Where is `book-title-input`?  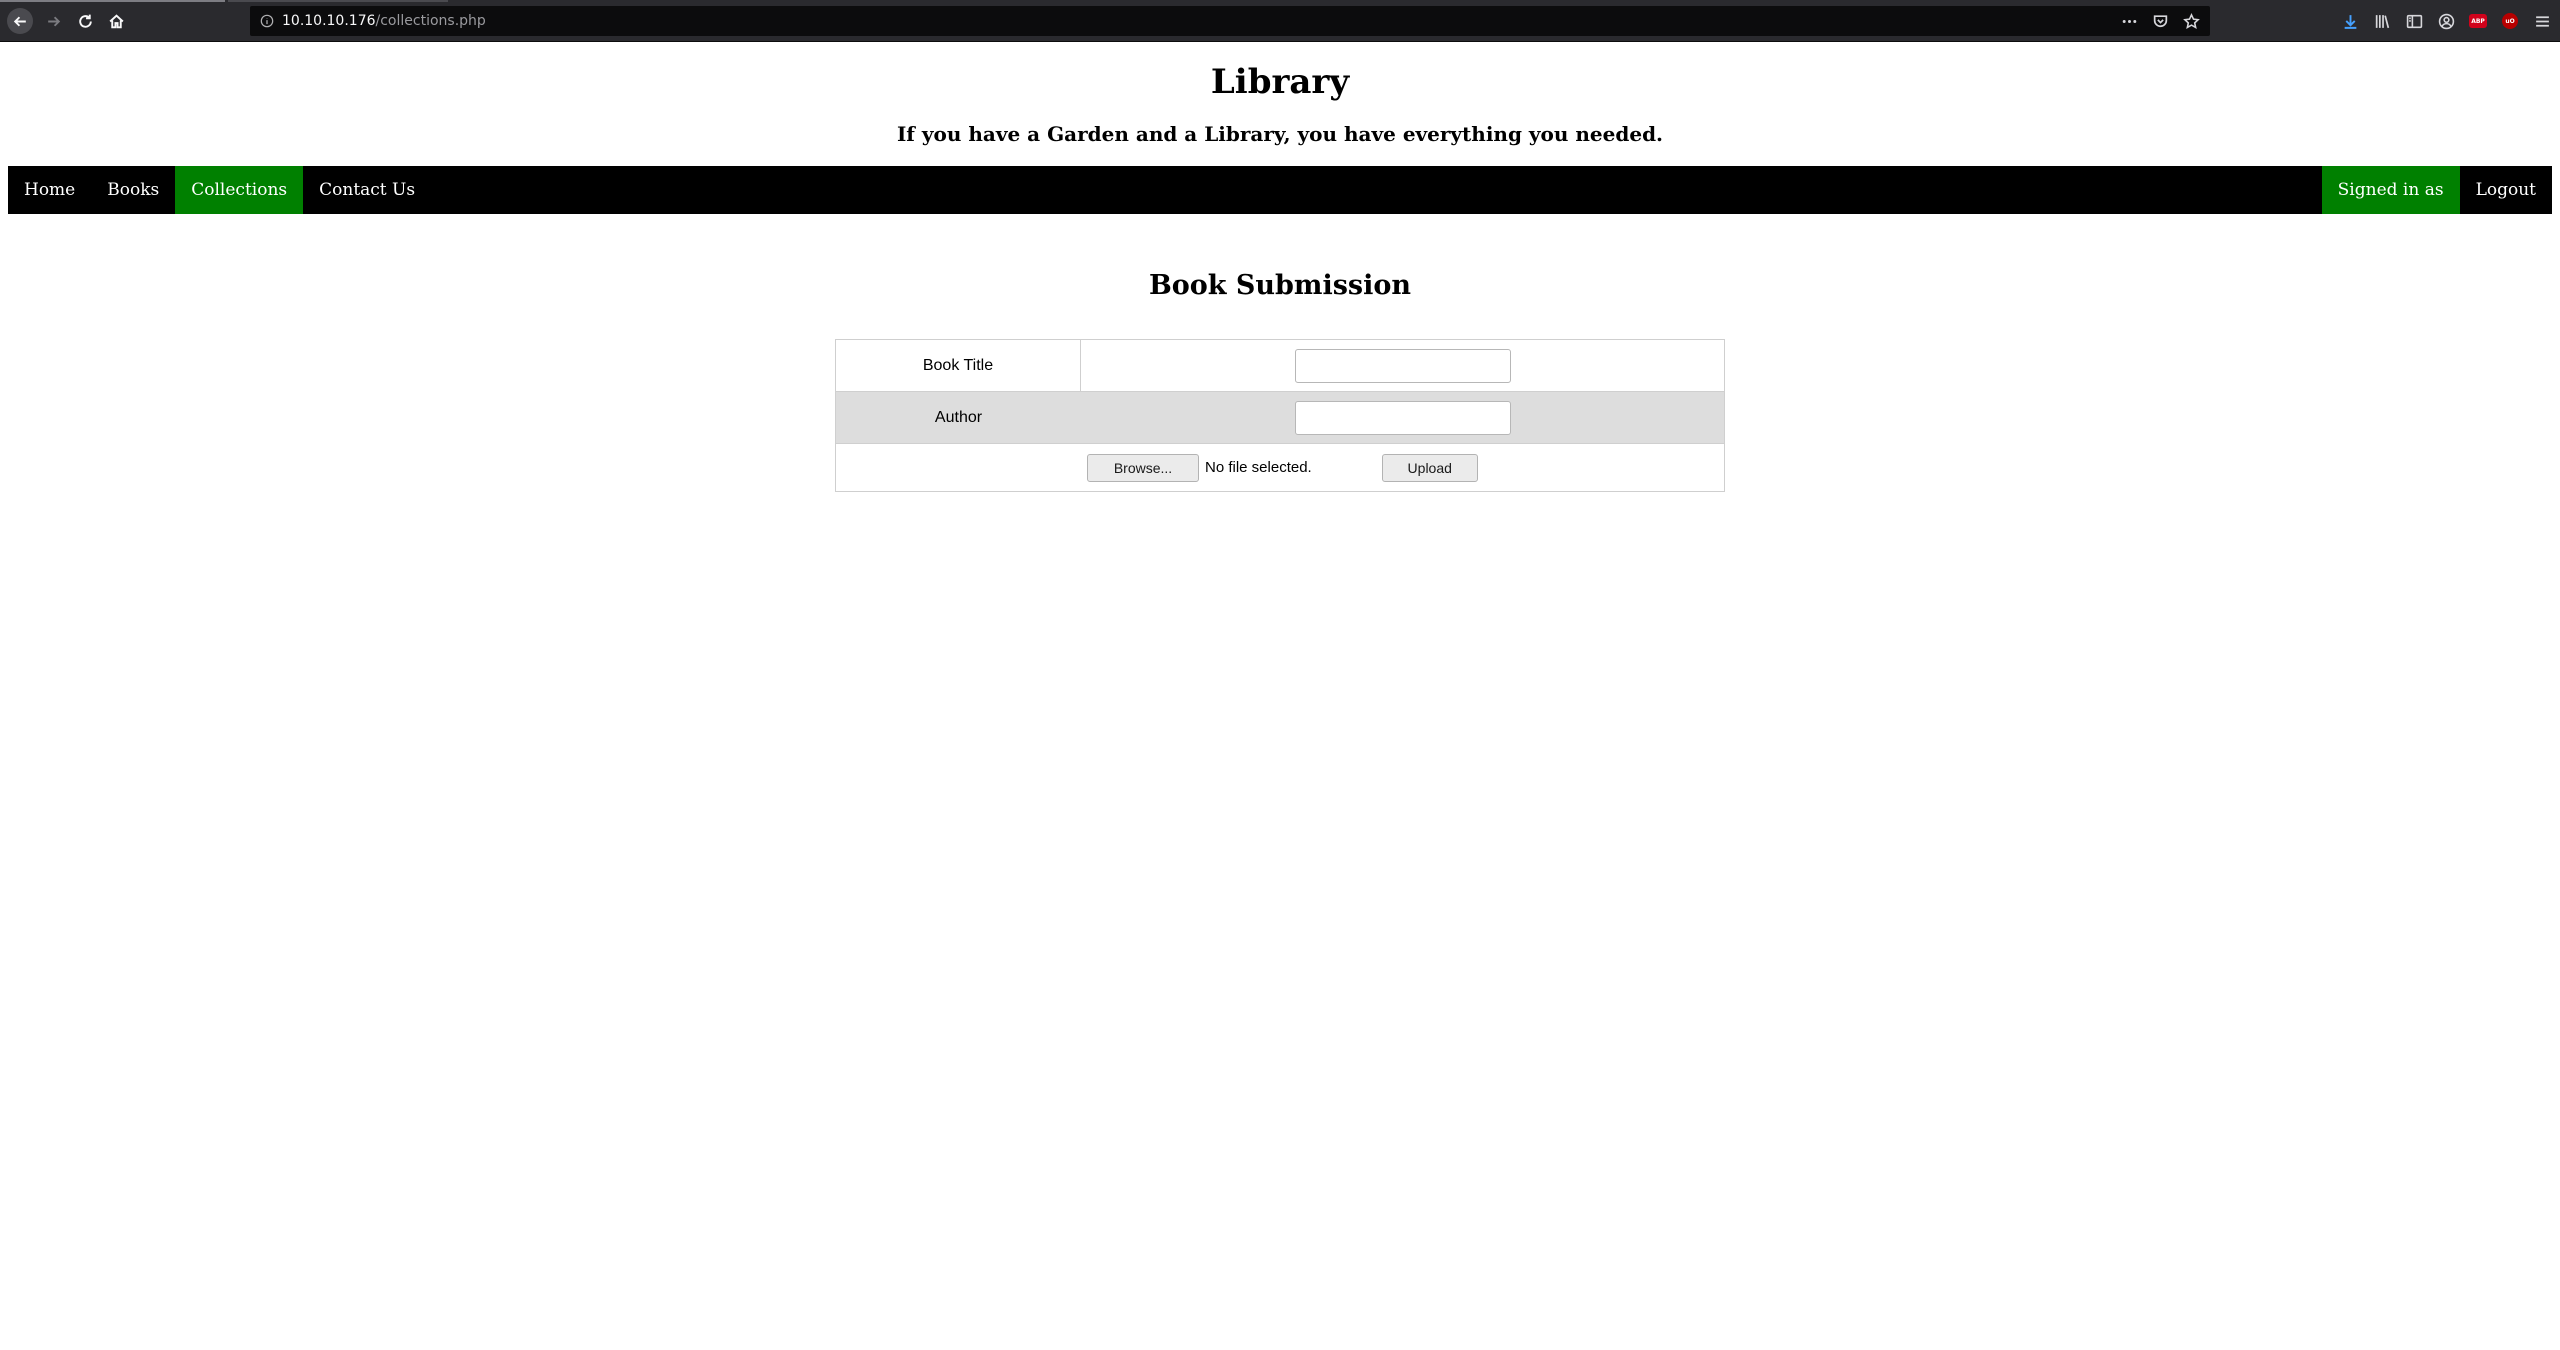
book-title-input is located at coordinates (1402, 365).